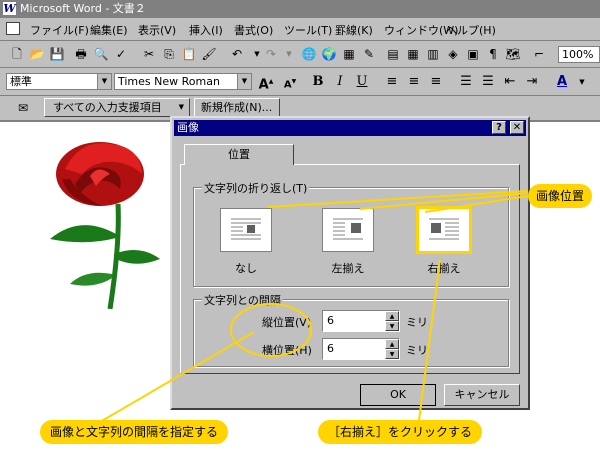  Describe the element at coordinates (400, 432) in the screenshot. I see `right-align-note-callout: ［右揃え］をクリックする` at that location.